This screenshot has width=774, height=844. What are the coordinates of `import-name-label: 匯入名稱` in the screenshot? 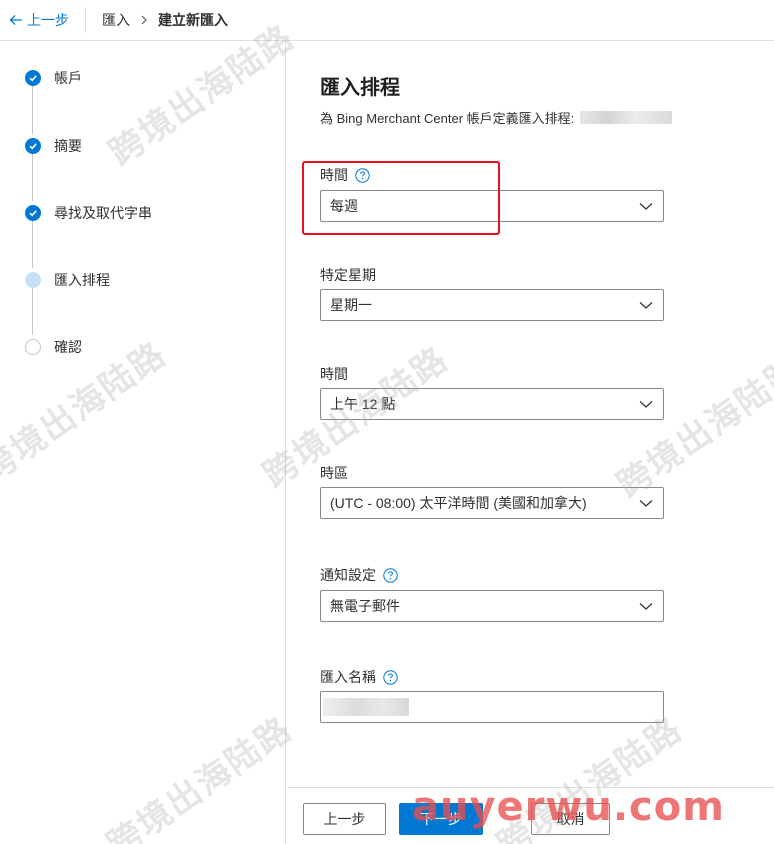 It's located at (359, 677).